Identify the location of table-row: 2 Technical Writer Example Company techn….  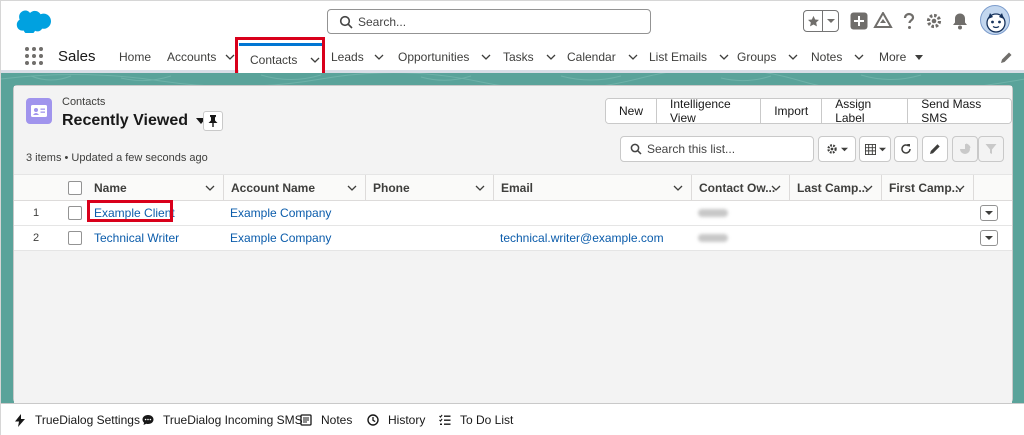
(513, 238).